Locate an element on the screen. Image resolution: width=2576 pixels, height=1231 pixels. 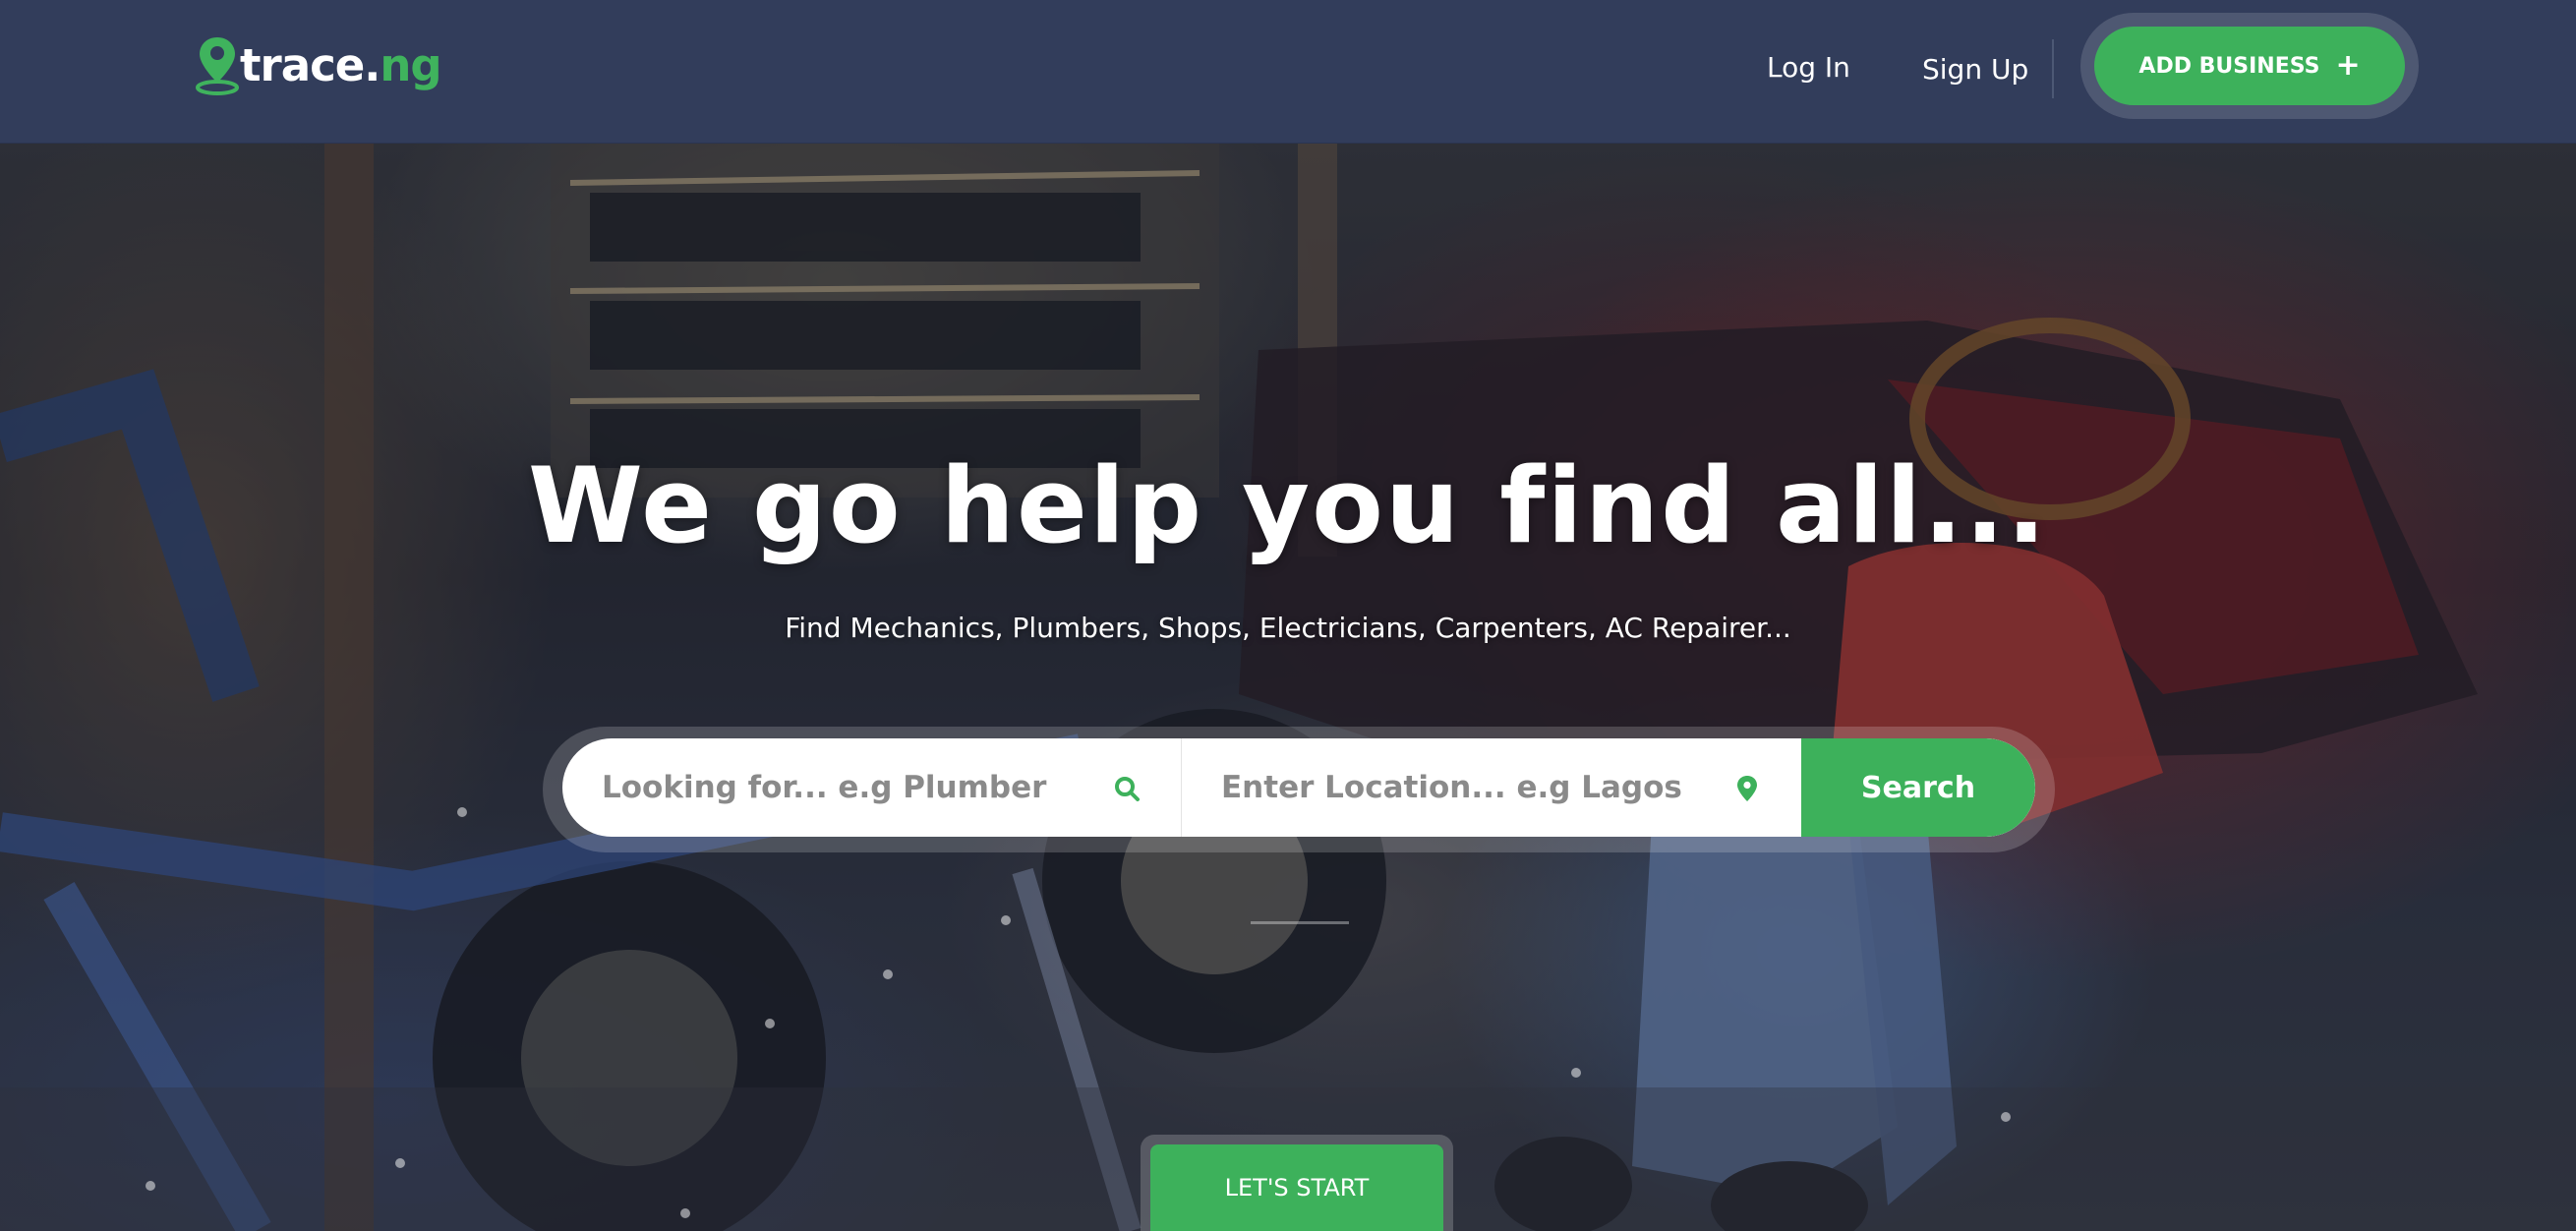
signup-link: Sign Up is located at coordinates (1975, 70).